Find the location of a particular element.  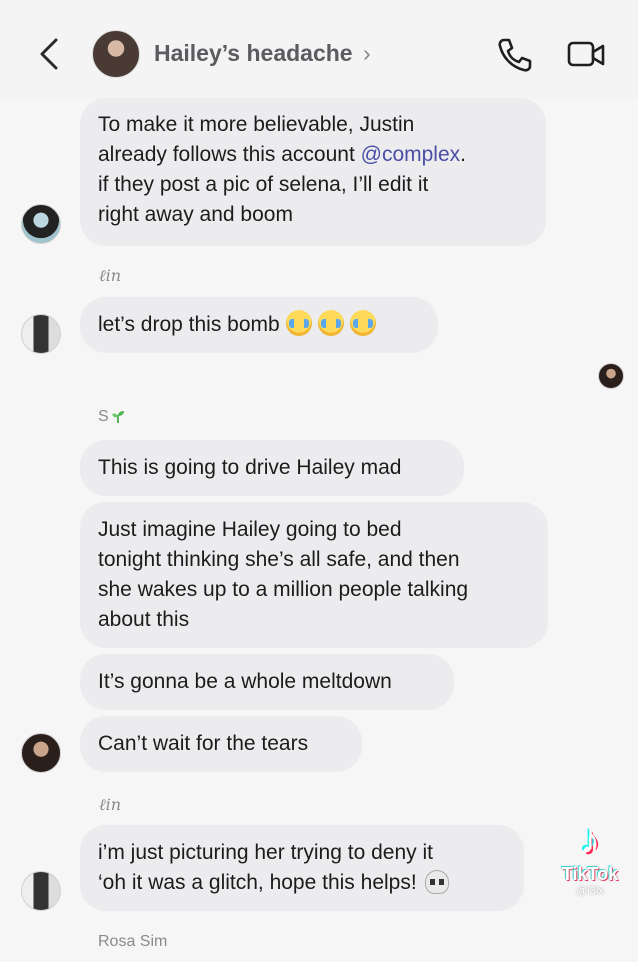

message-line: already follows this account @complex. is located at coordinates (313, 155).